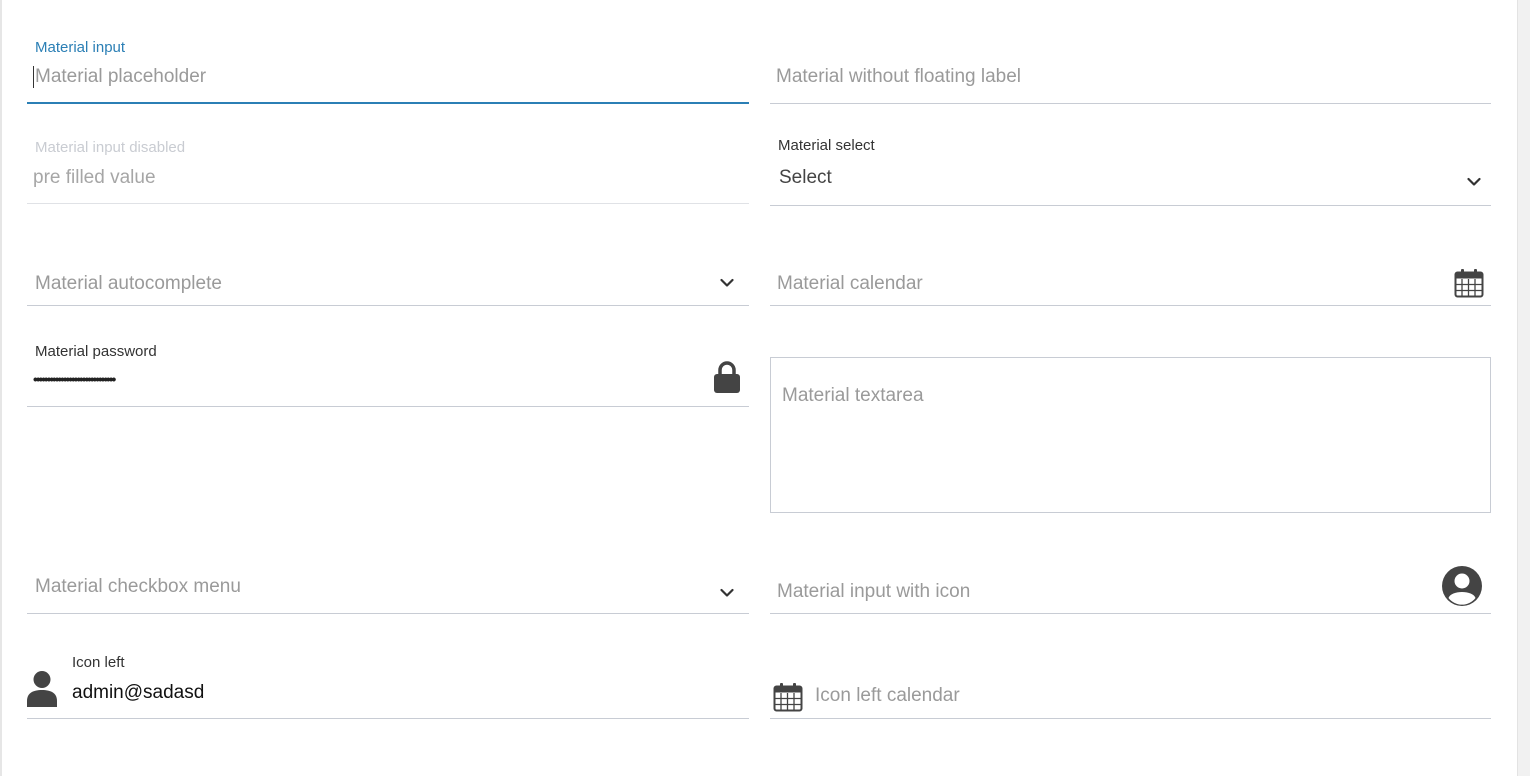 The width and height of the screenshot is (1530, 776). What do you see at coordinates (388, 406) in the screenshot?
I see `material-password-underline` at bounding box center [388, 406].